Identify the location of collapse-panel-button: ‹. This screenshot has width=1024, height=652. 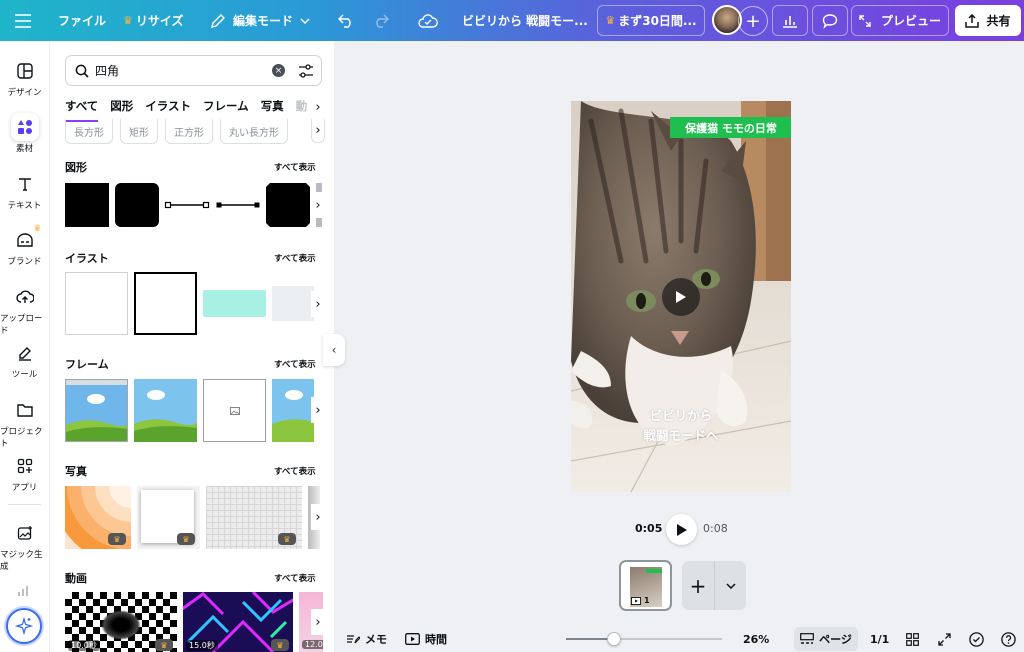
(334, 350).